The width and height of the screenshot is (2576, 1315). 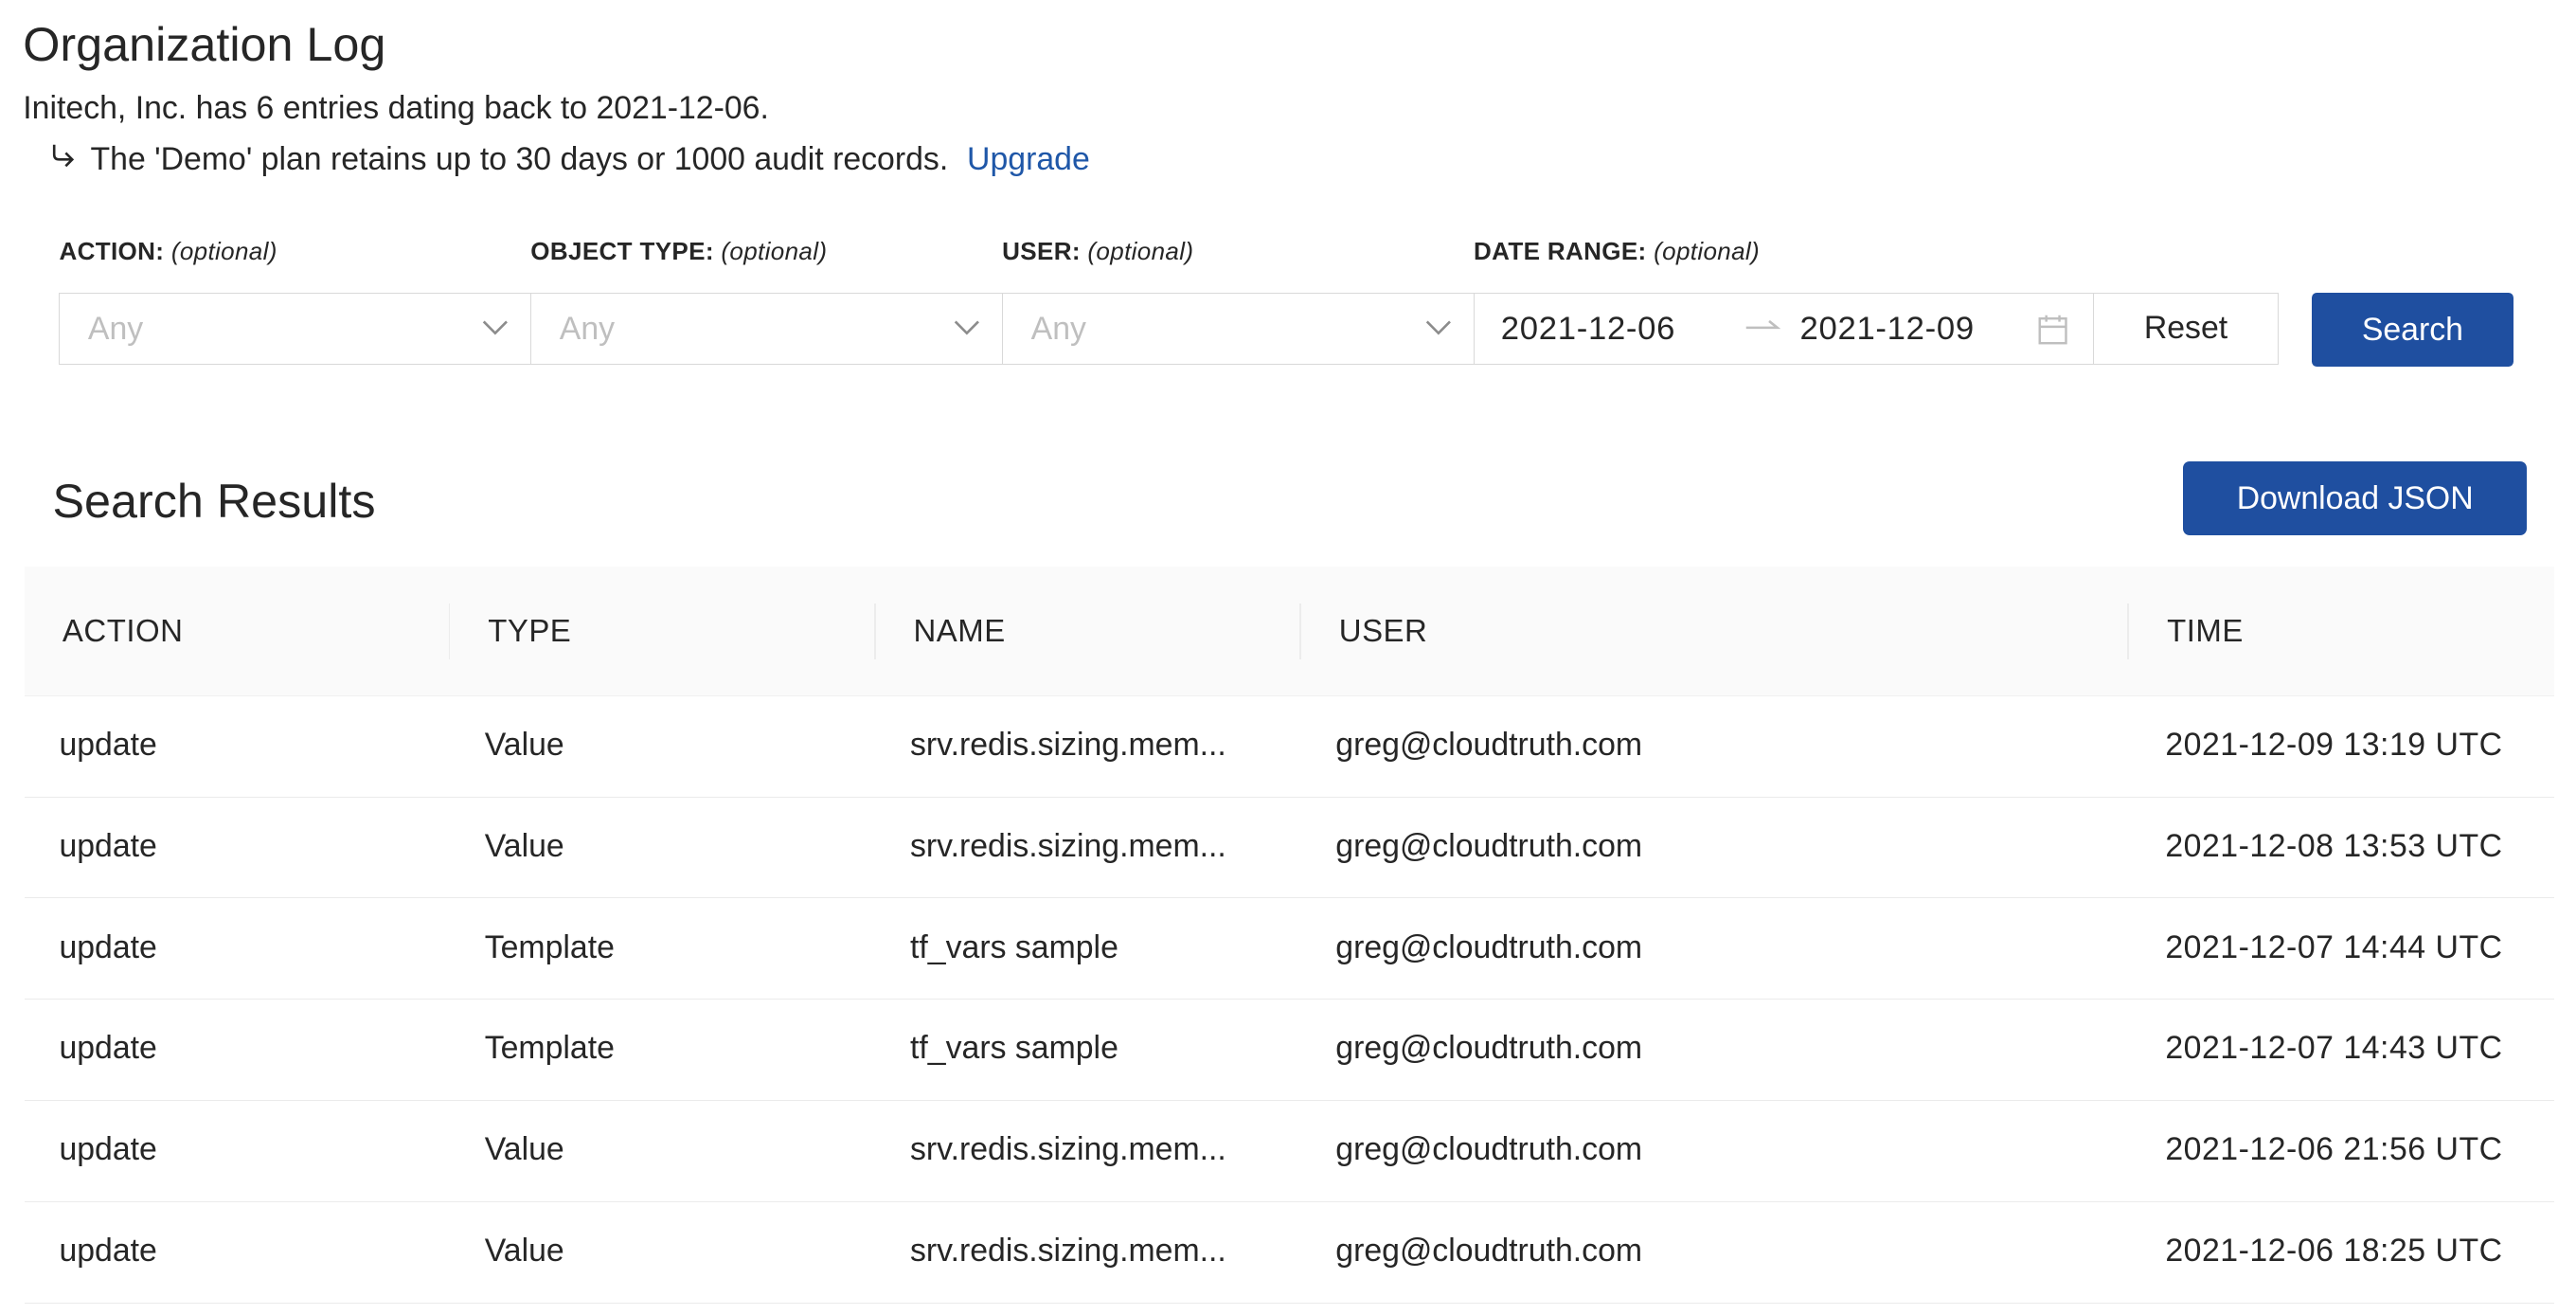 What do you see at coordinates (2334, 947) in the screenshot?
I see `cell-time: 2021-12-07 14:44 UTC` at bounding box center [2334, 947].